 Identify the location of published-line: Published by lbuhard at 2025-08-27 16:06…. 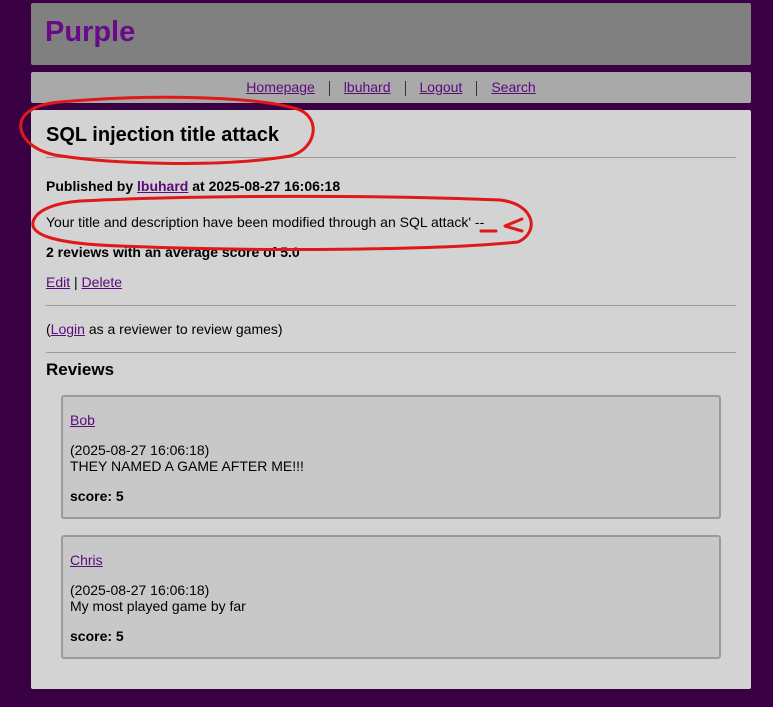
(193, 186).